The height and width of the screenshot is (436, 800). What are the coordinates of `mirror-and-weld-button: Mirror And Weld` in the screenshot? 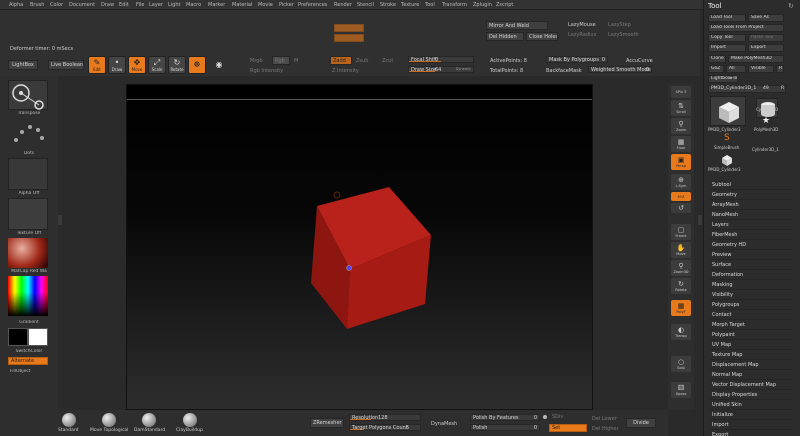 It's located at (517, 25).